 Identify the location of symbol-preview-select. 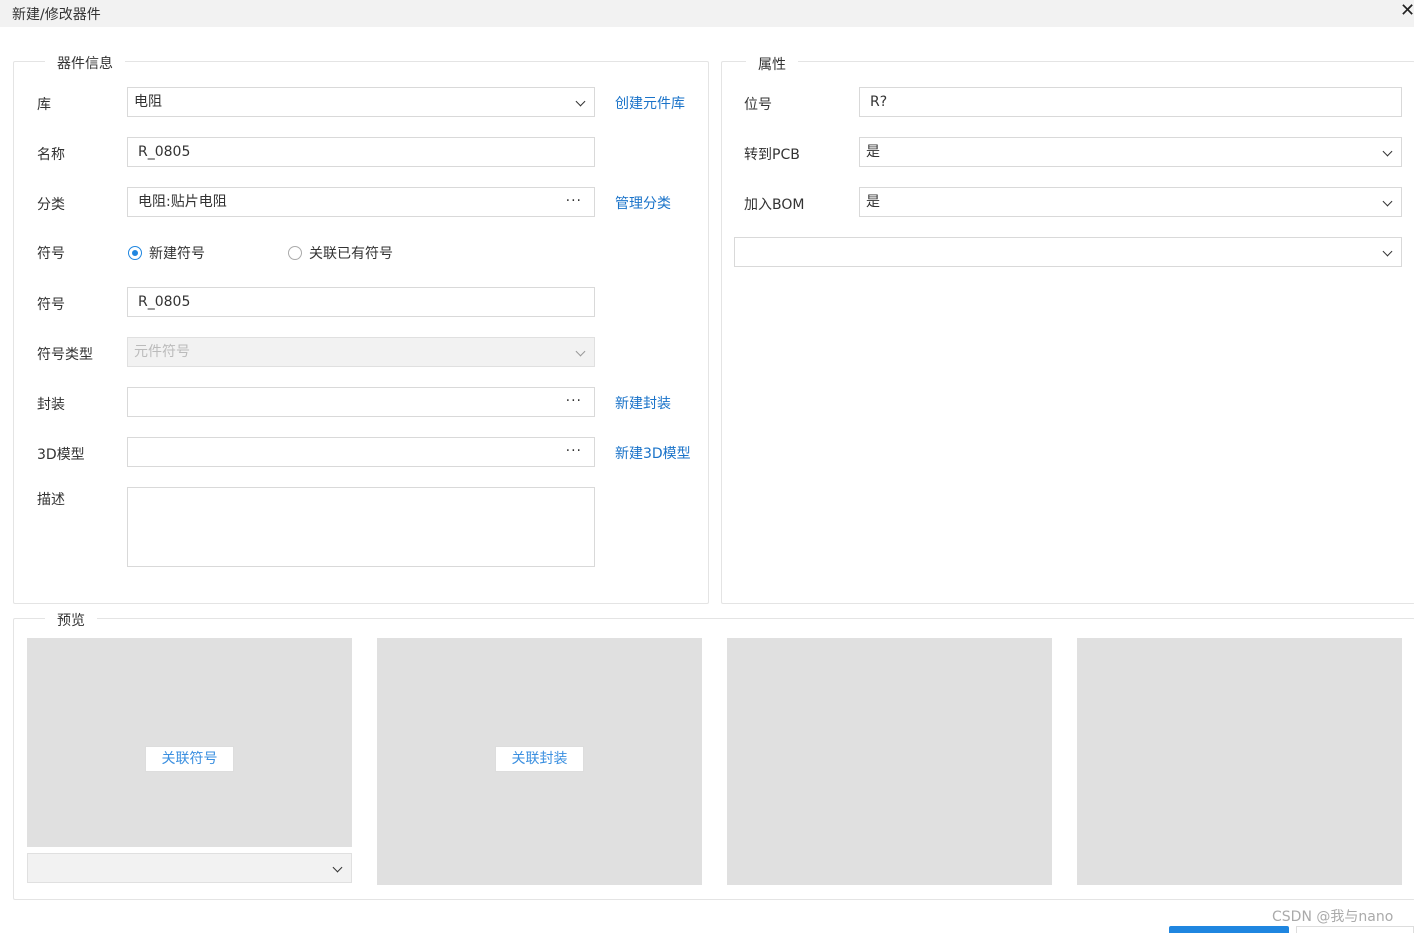
(189, 868).